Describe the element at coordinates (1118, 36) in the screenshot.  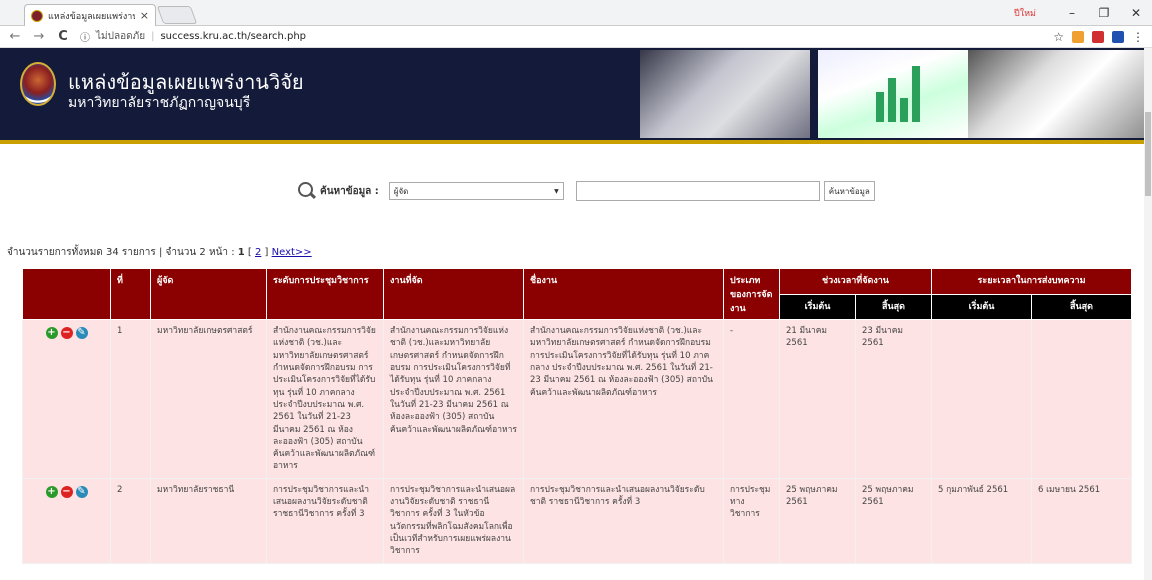
I see `blue-extension-icon` at that location.